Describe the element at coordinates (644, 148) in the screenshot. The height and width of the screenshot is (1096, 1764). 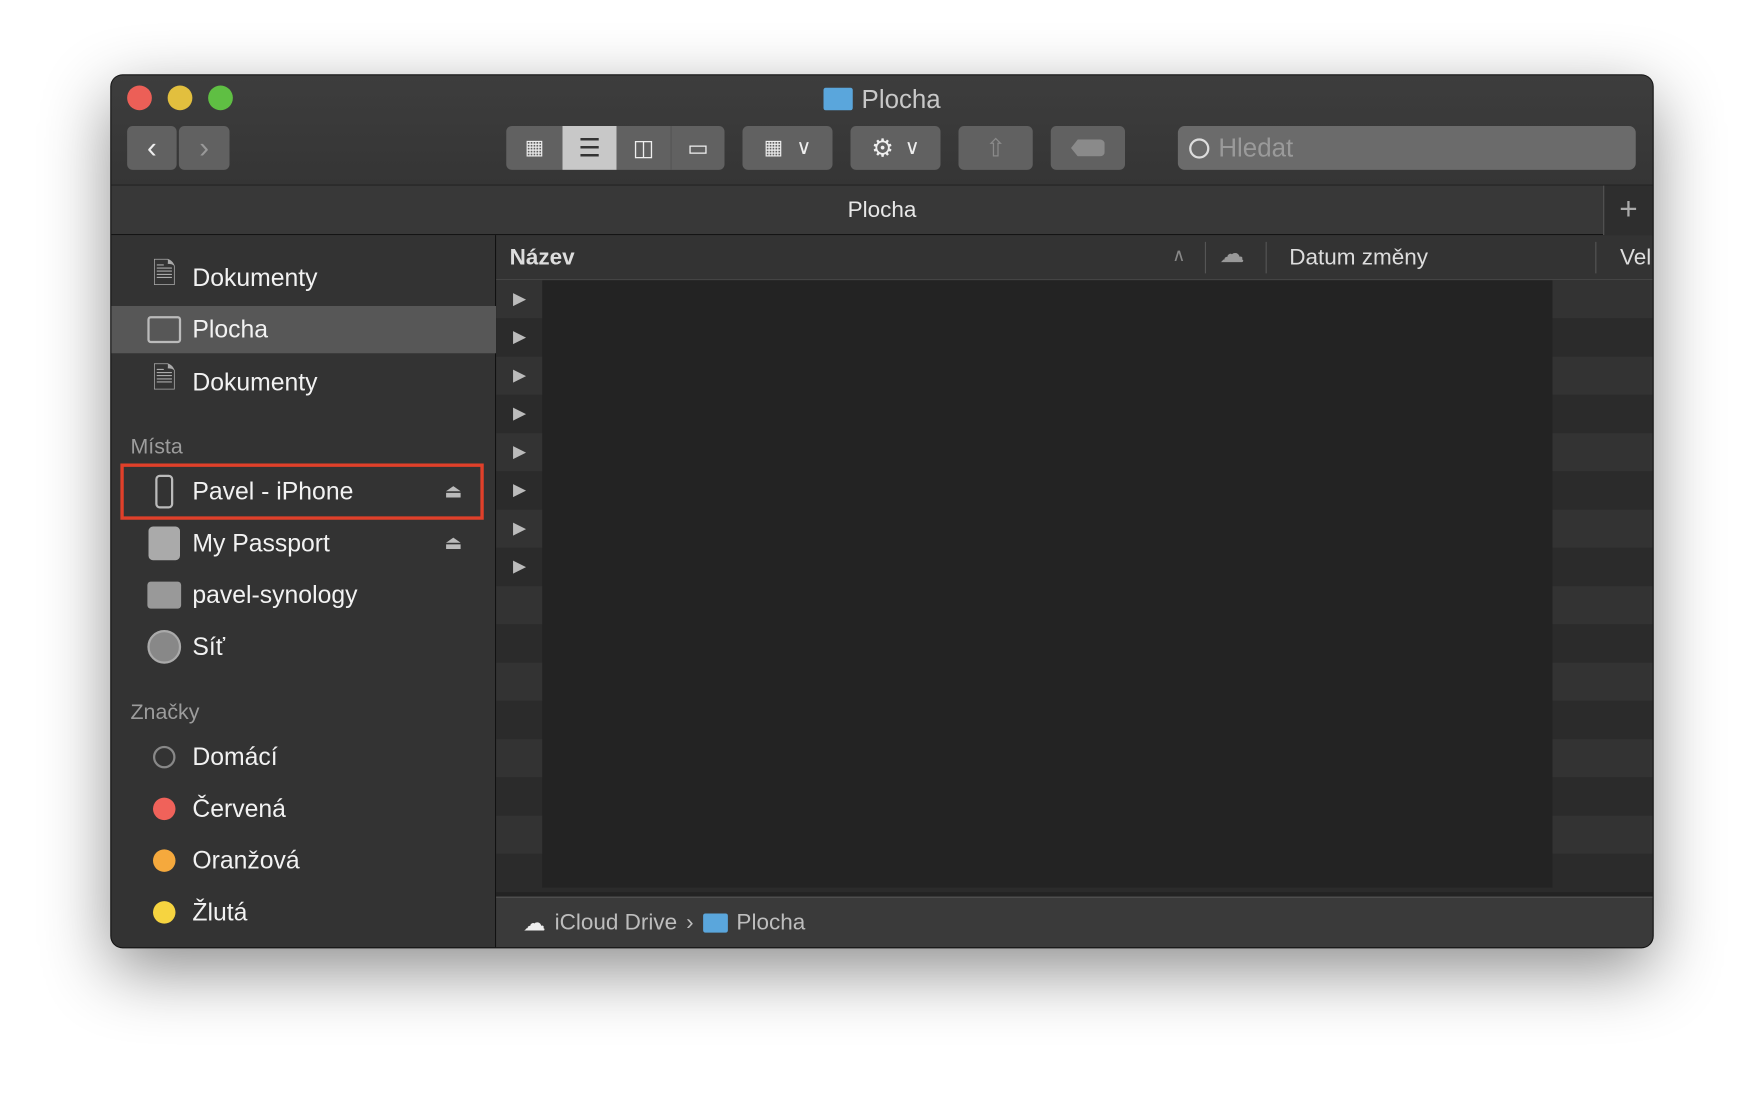
I see `column-view-button: ◫` at that location.